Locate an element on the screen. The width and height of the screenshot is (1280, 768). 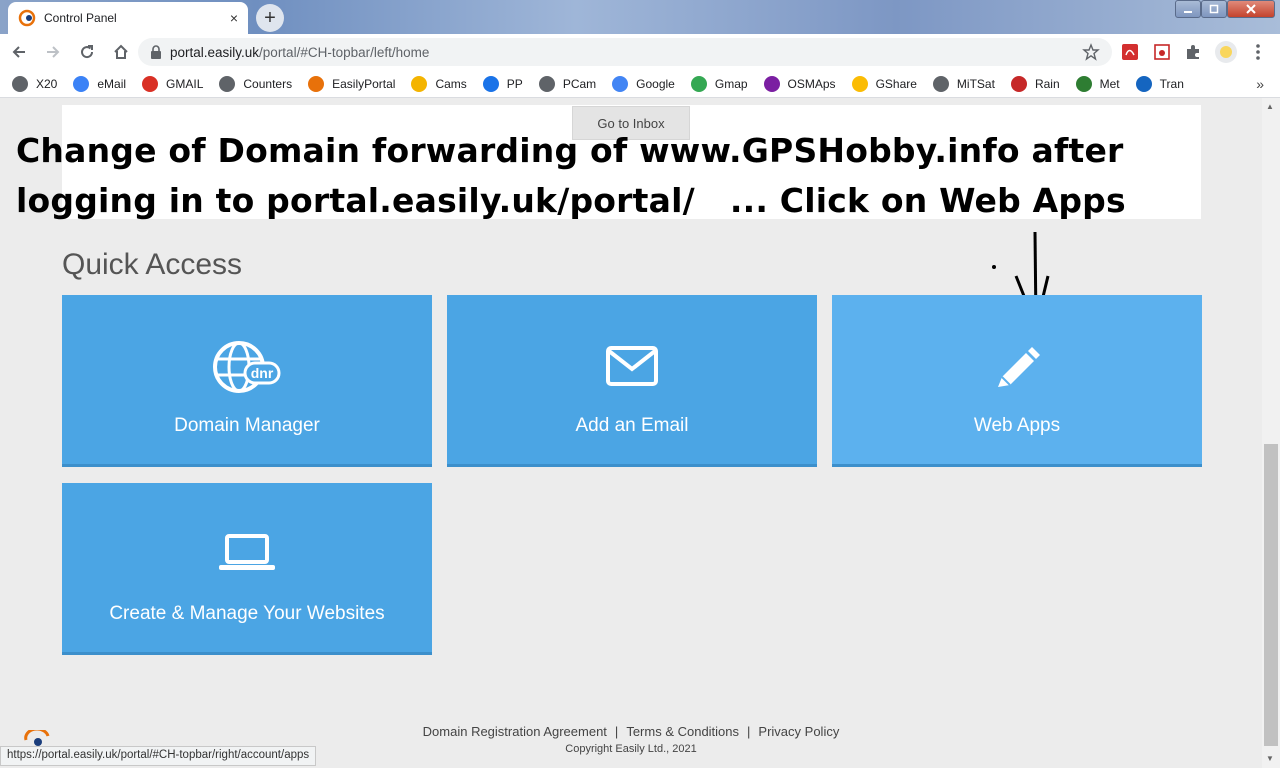
bookmark-email: eMail is located at coordinates (99, 83).